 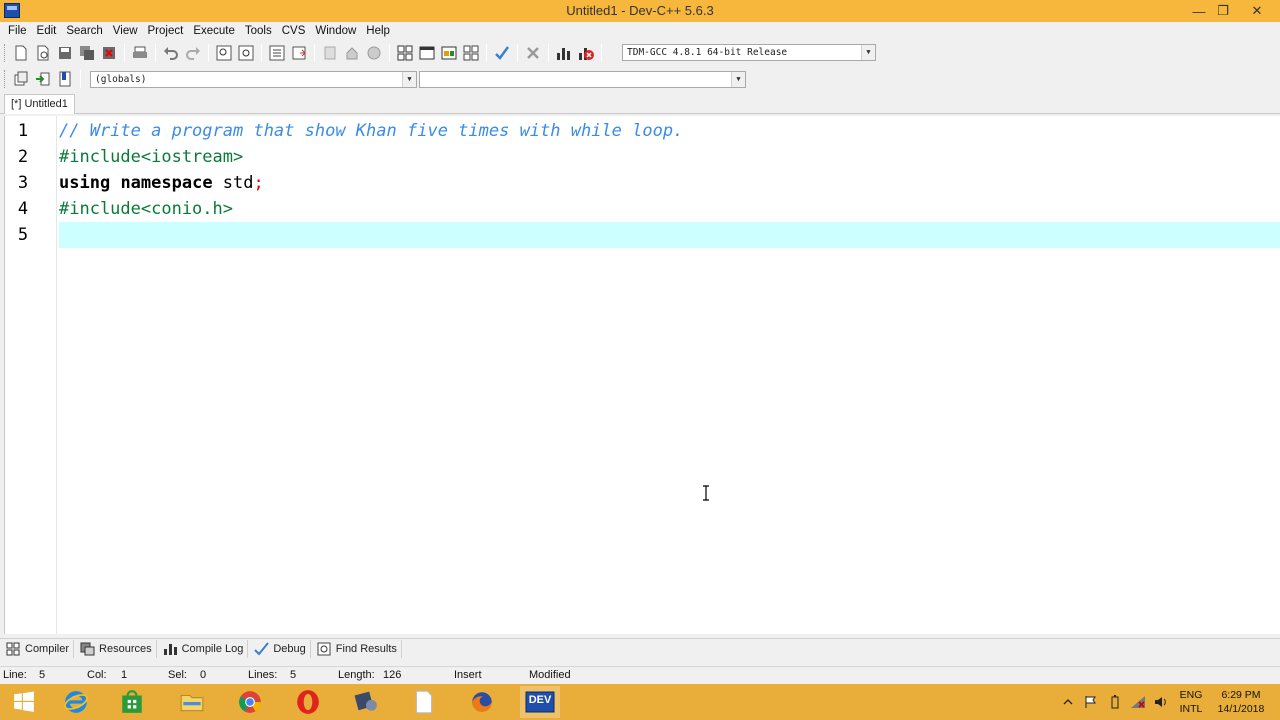 I want to click on insert-button, so click(x=21, y=79).